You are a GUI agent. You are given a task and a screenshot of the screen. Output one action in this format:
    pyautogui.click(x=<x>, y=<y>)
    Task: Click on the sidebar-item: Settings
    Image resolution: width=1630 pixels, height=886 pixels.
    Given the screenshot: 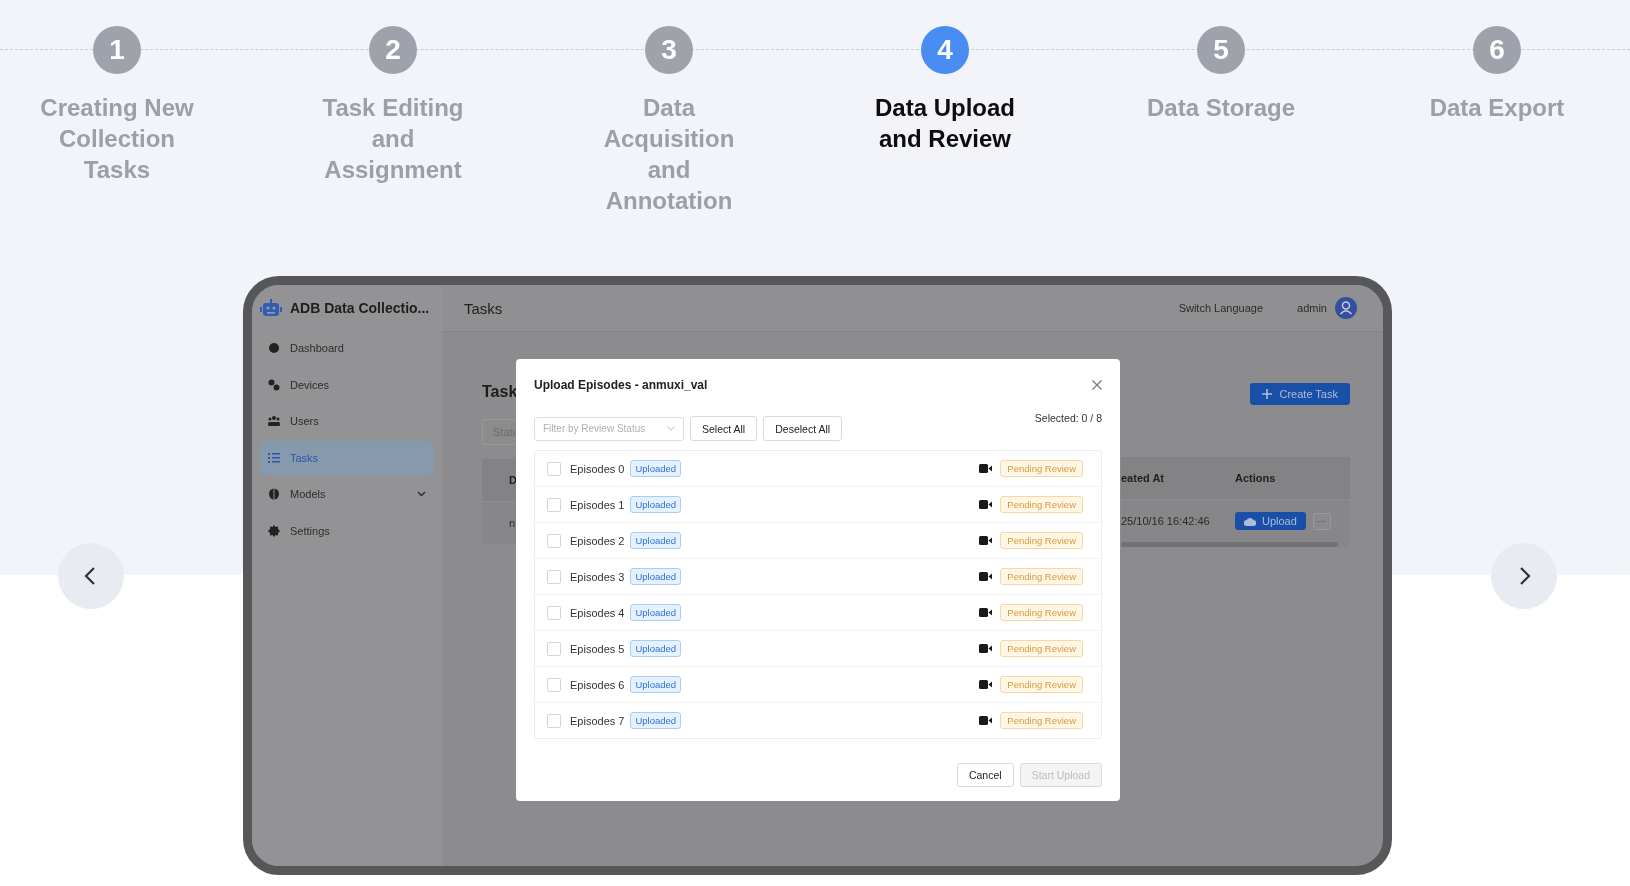 What is the action you would take?
    pyautogui.click(x=347, y=530)
    